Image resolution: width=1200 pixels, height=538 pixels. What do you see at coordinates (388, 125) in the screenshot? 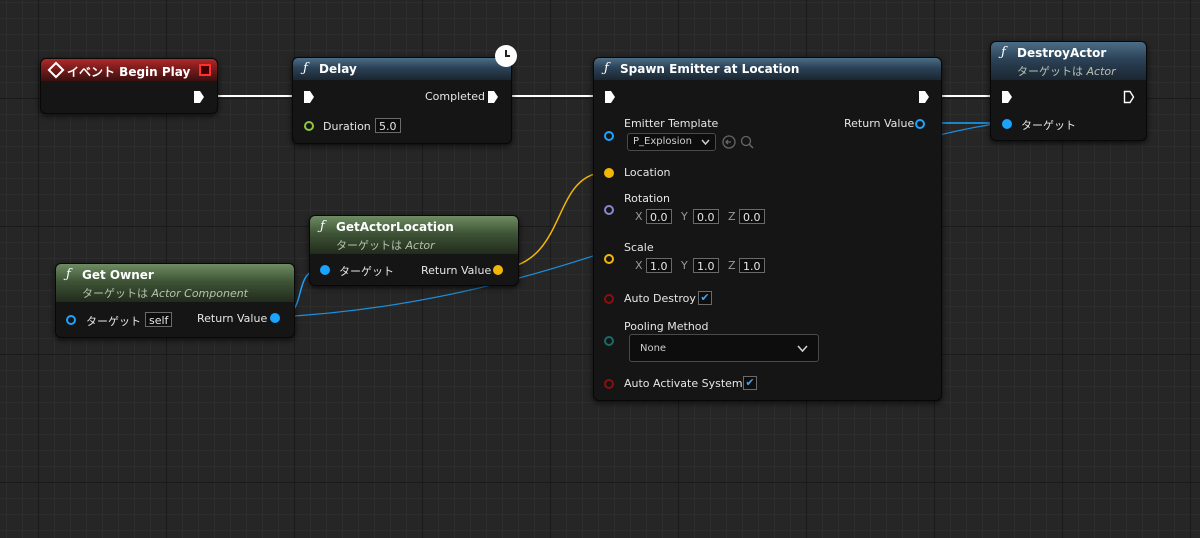
I see `duration-input: 5.0` at bounding box center [388, 125].